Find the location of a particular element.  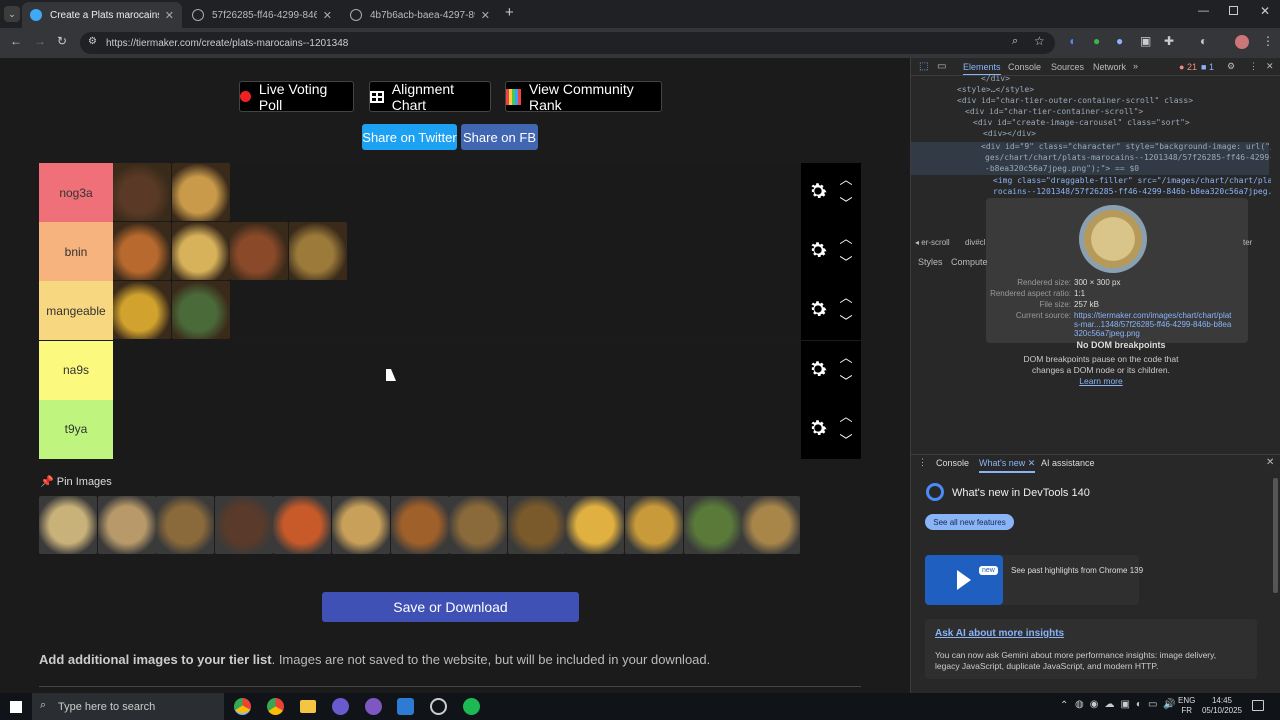

devtools-tab-sources: Sources is located at coordinates (1067, 67).